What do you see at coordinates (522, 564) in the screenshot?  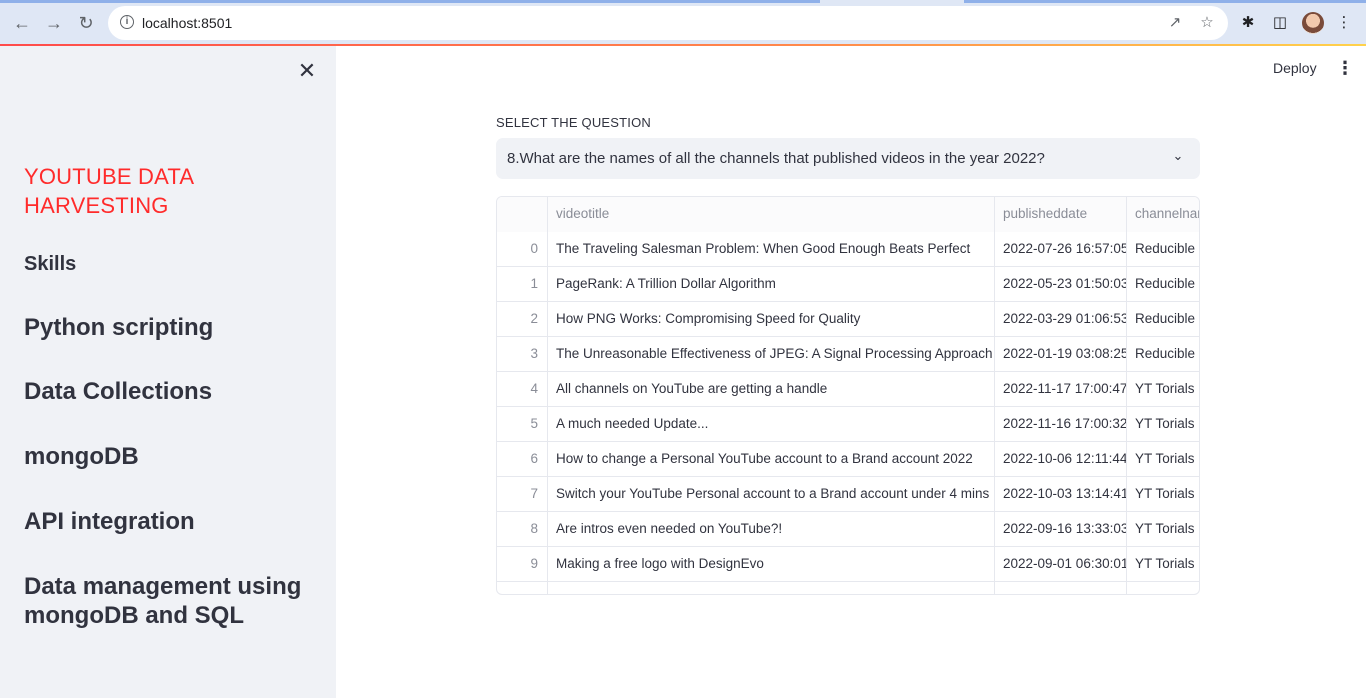 I see `row-index-cell: 9` at bounding box center [522, 564].